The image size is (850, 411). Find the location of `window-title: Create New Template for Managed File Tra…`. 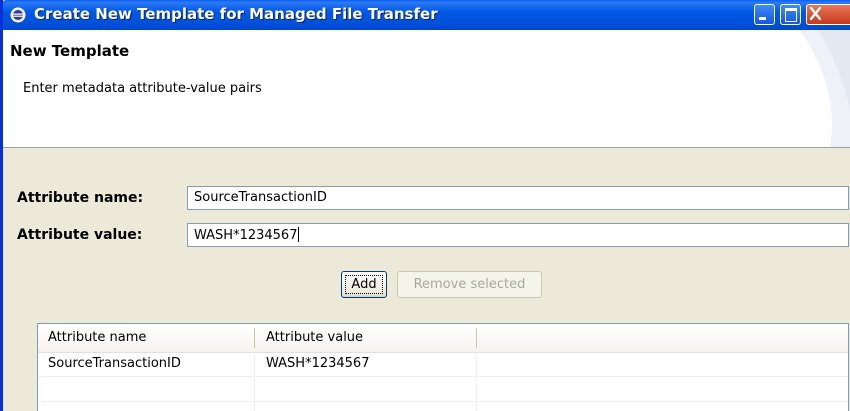

window-title: Create New Template for Managed File Tra… is located at coordinates (236, 14).